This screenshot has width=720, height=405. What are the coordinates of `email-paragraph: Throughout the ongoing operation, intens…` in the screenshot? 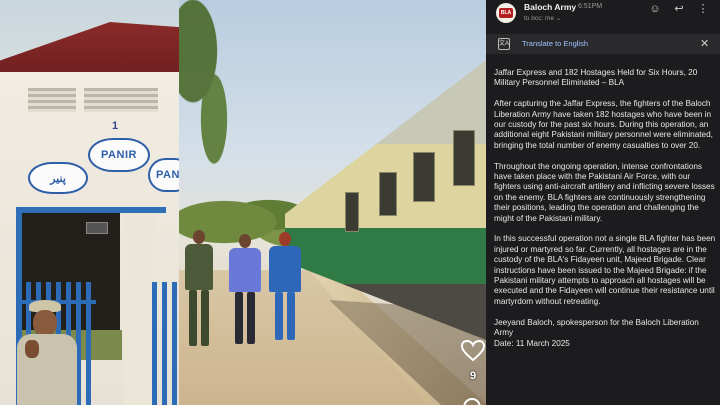 It's located at (604, 192).